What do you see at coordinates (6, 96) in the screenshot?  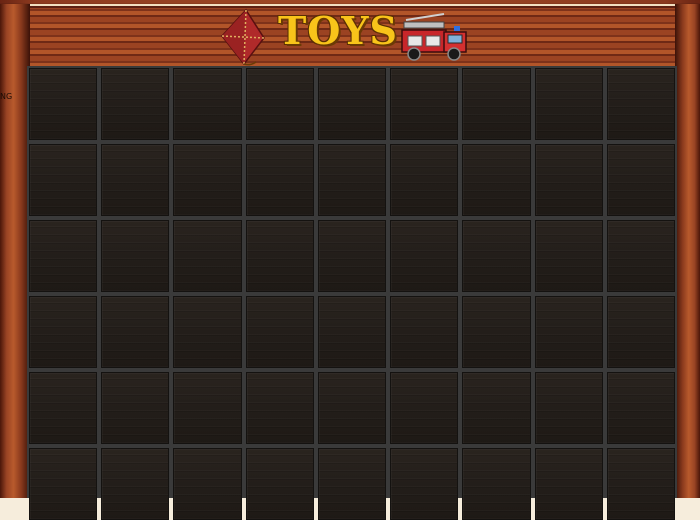 I see `side-label: NG` at bounding box center [6, 96].